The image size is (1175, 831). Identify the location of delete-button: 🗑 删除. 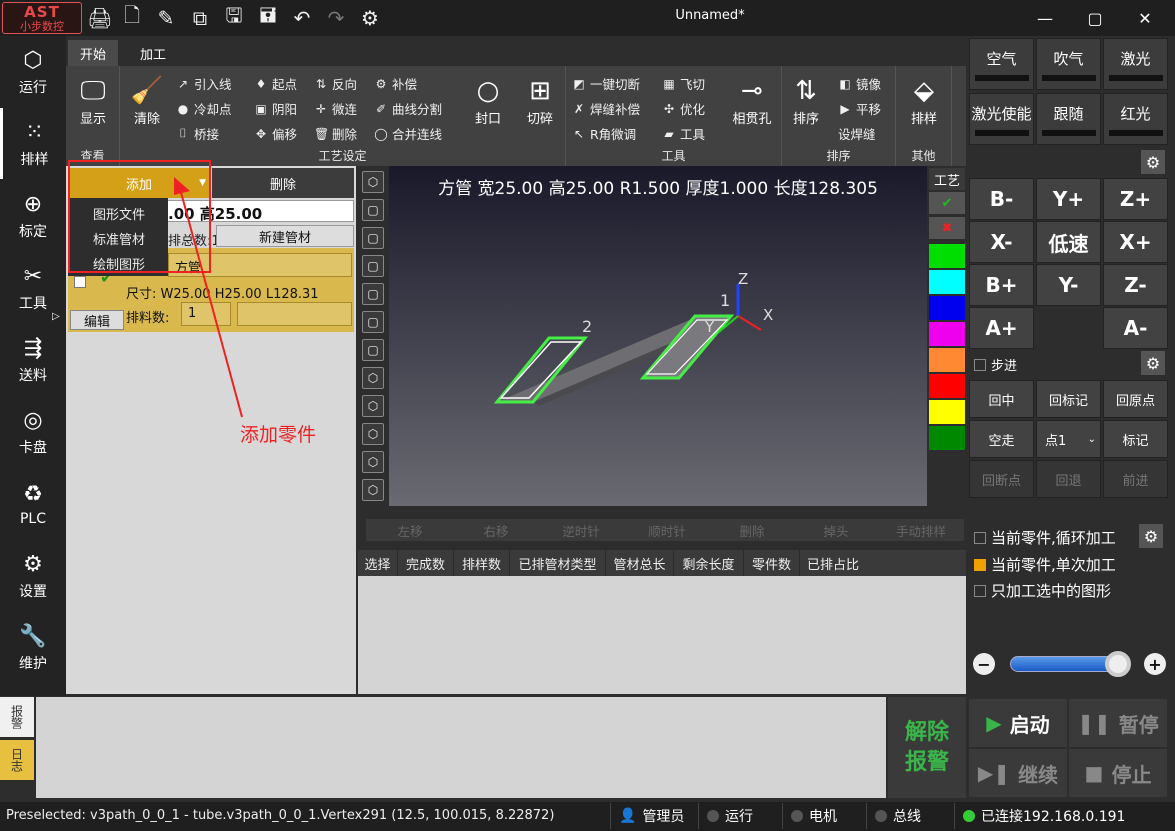
(335, 133).